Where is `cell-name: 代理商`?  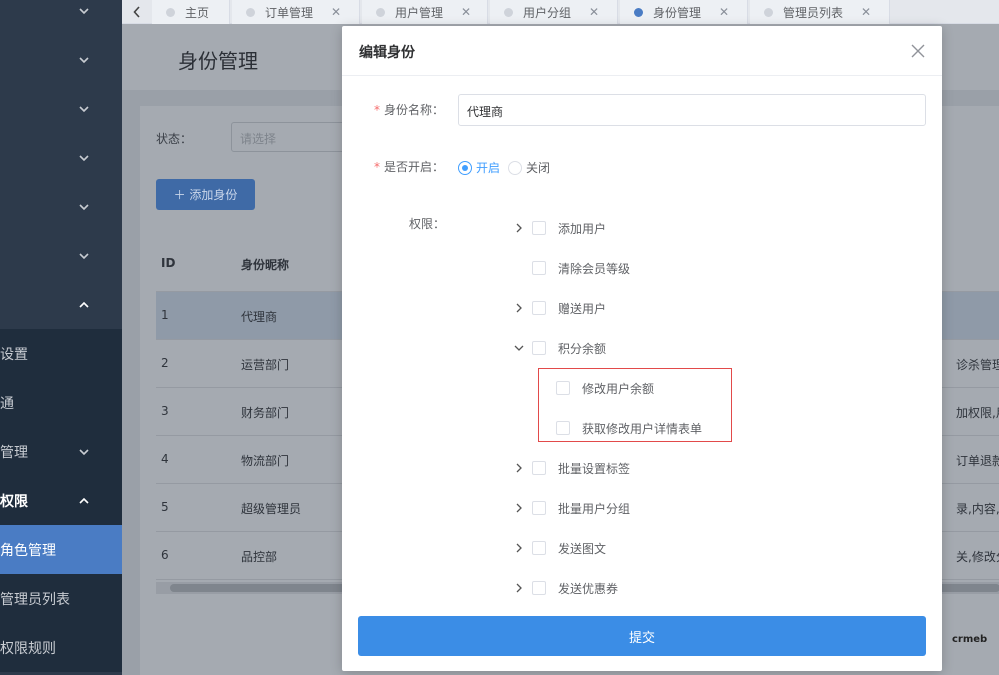
cell-name: 代理商 is located at coordinates (259, 317).